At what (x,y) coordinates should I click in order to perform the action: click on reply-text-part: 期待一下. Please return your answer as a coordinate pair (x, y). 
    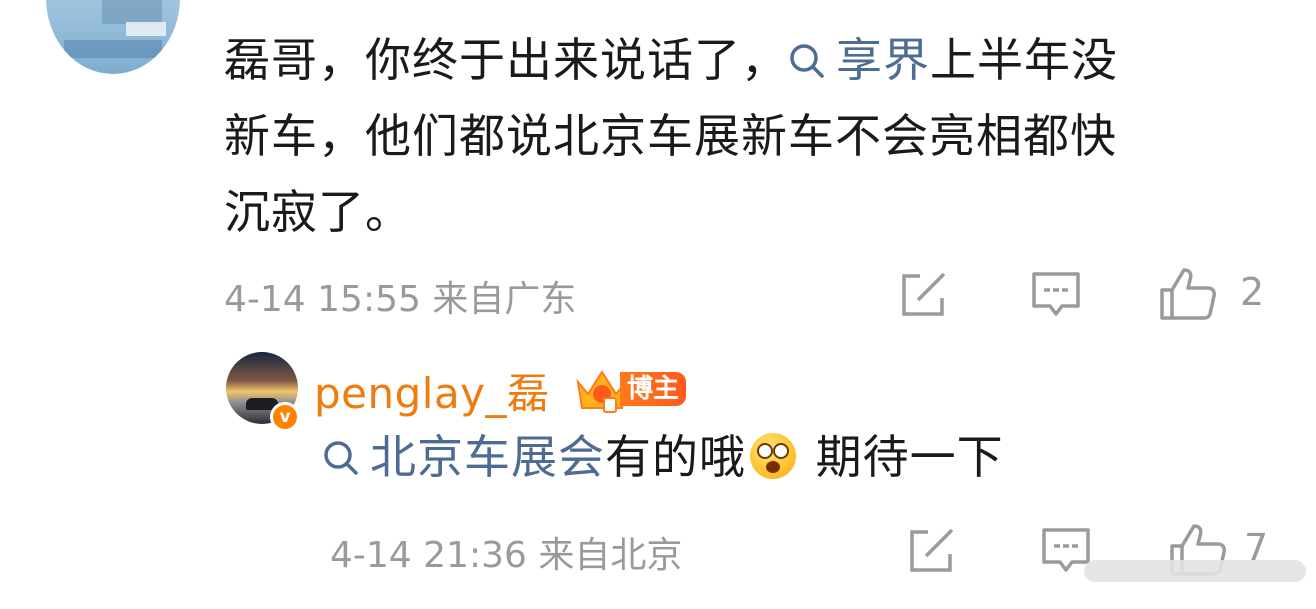
    Looking at the image, I should click on (902, 457).